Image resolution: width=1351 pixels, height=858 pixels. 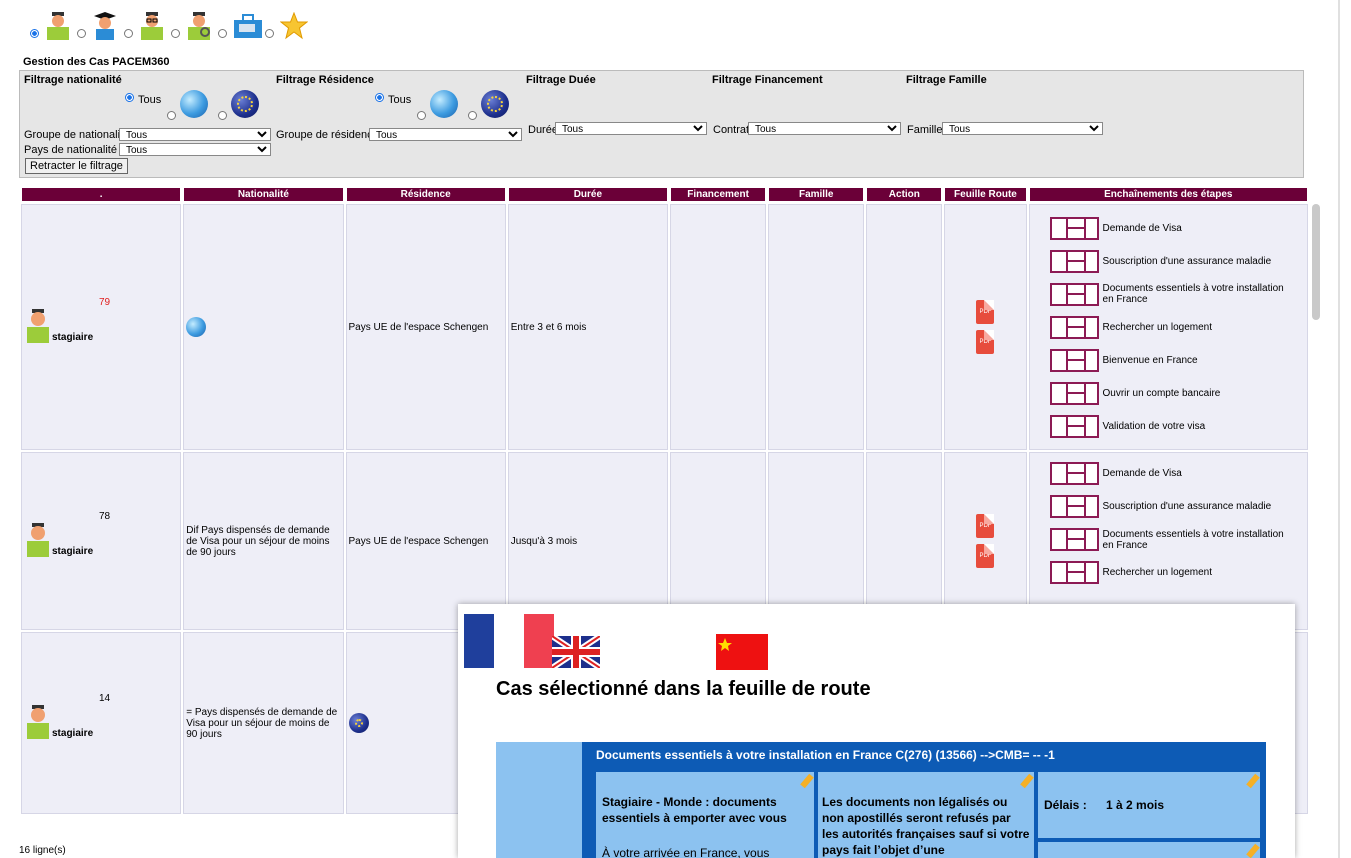 I want to click on pays-nationalite-label: Pays de nationalité, so click(x=70, y=150).